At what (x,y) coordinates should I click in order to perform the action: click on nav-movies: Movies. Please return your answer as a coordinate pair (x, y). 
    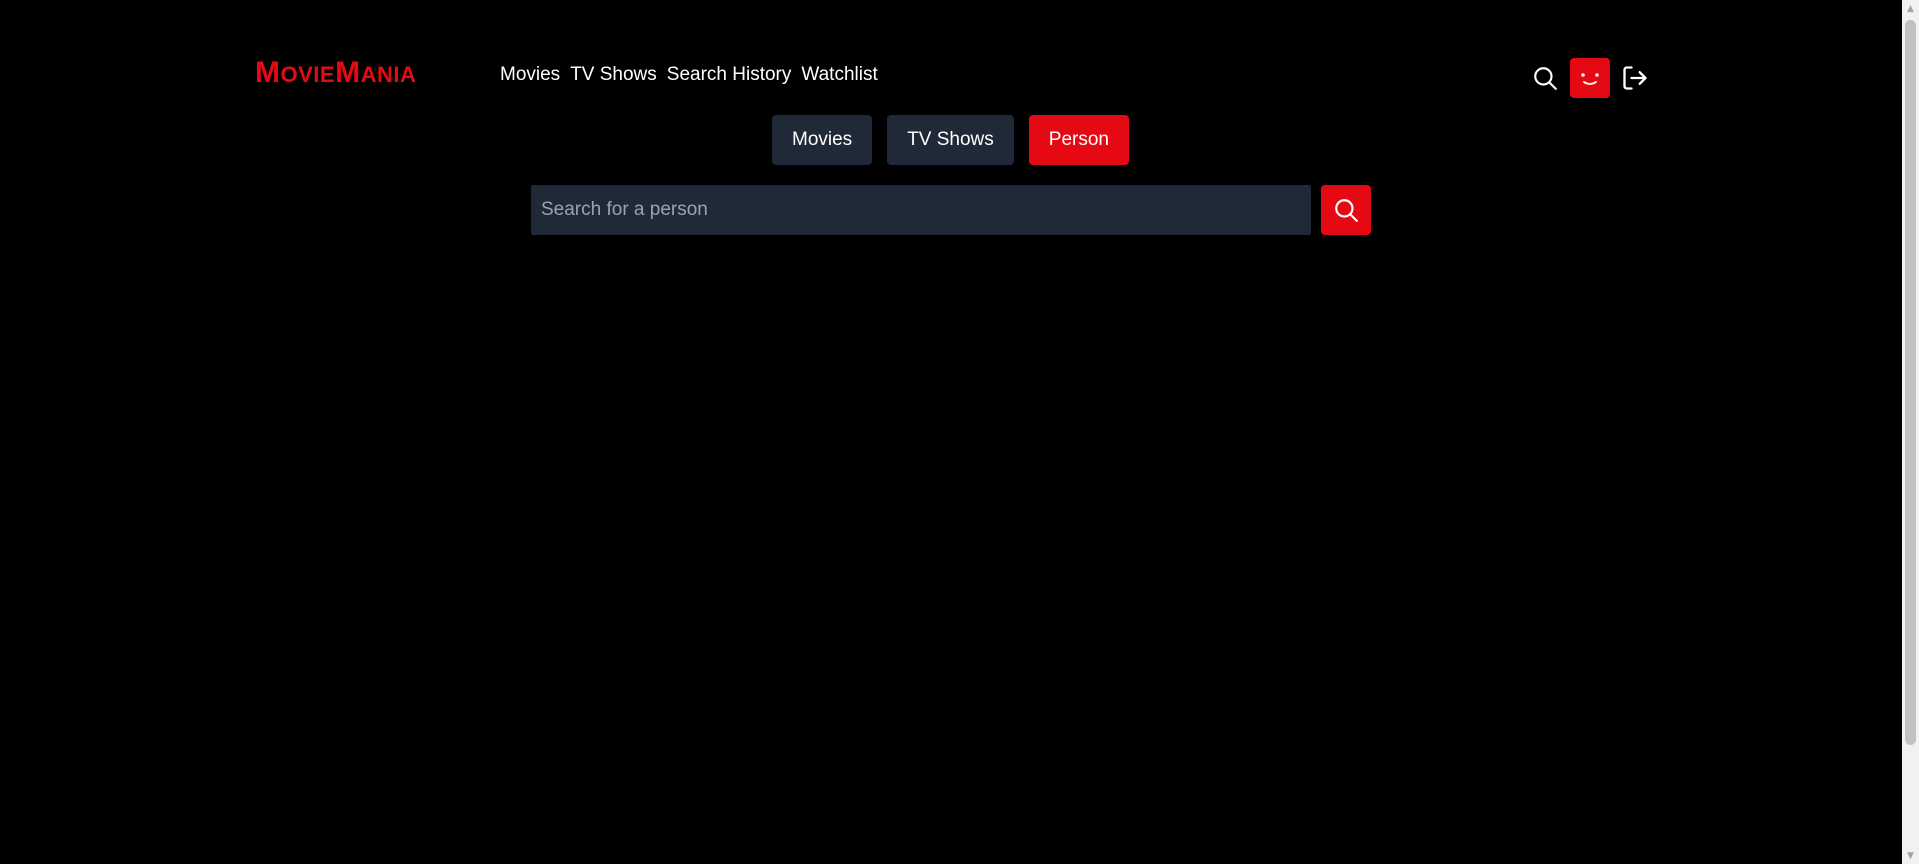
    Looking at the image, I should click on (530, 75).